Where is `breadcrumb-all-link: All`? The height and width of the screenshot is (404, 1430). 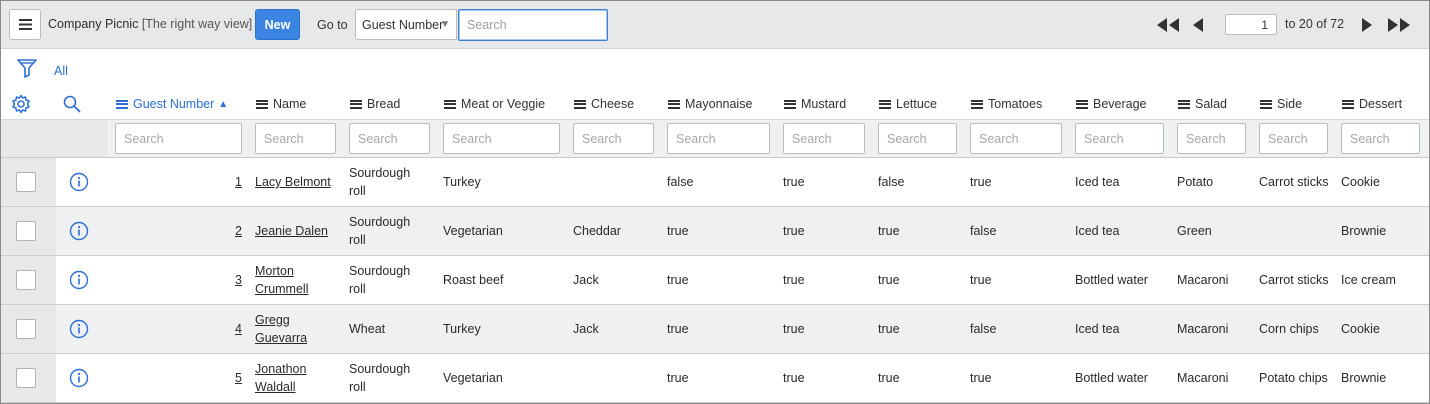
breadcrumb-all-link: All is located at coordinates (61, 71).